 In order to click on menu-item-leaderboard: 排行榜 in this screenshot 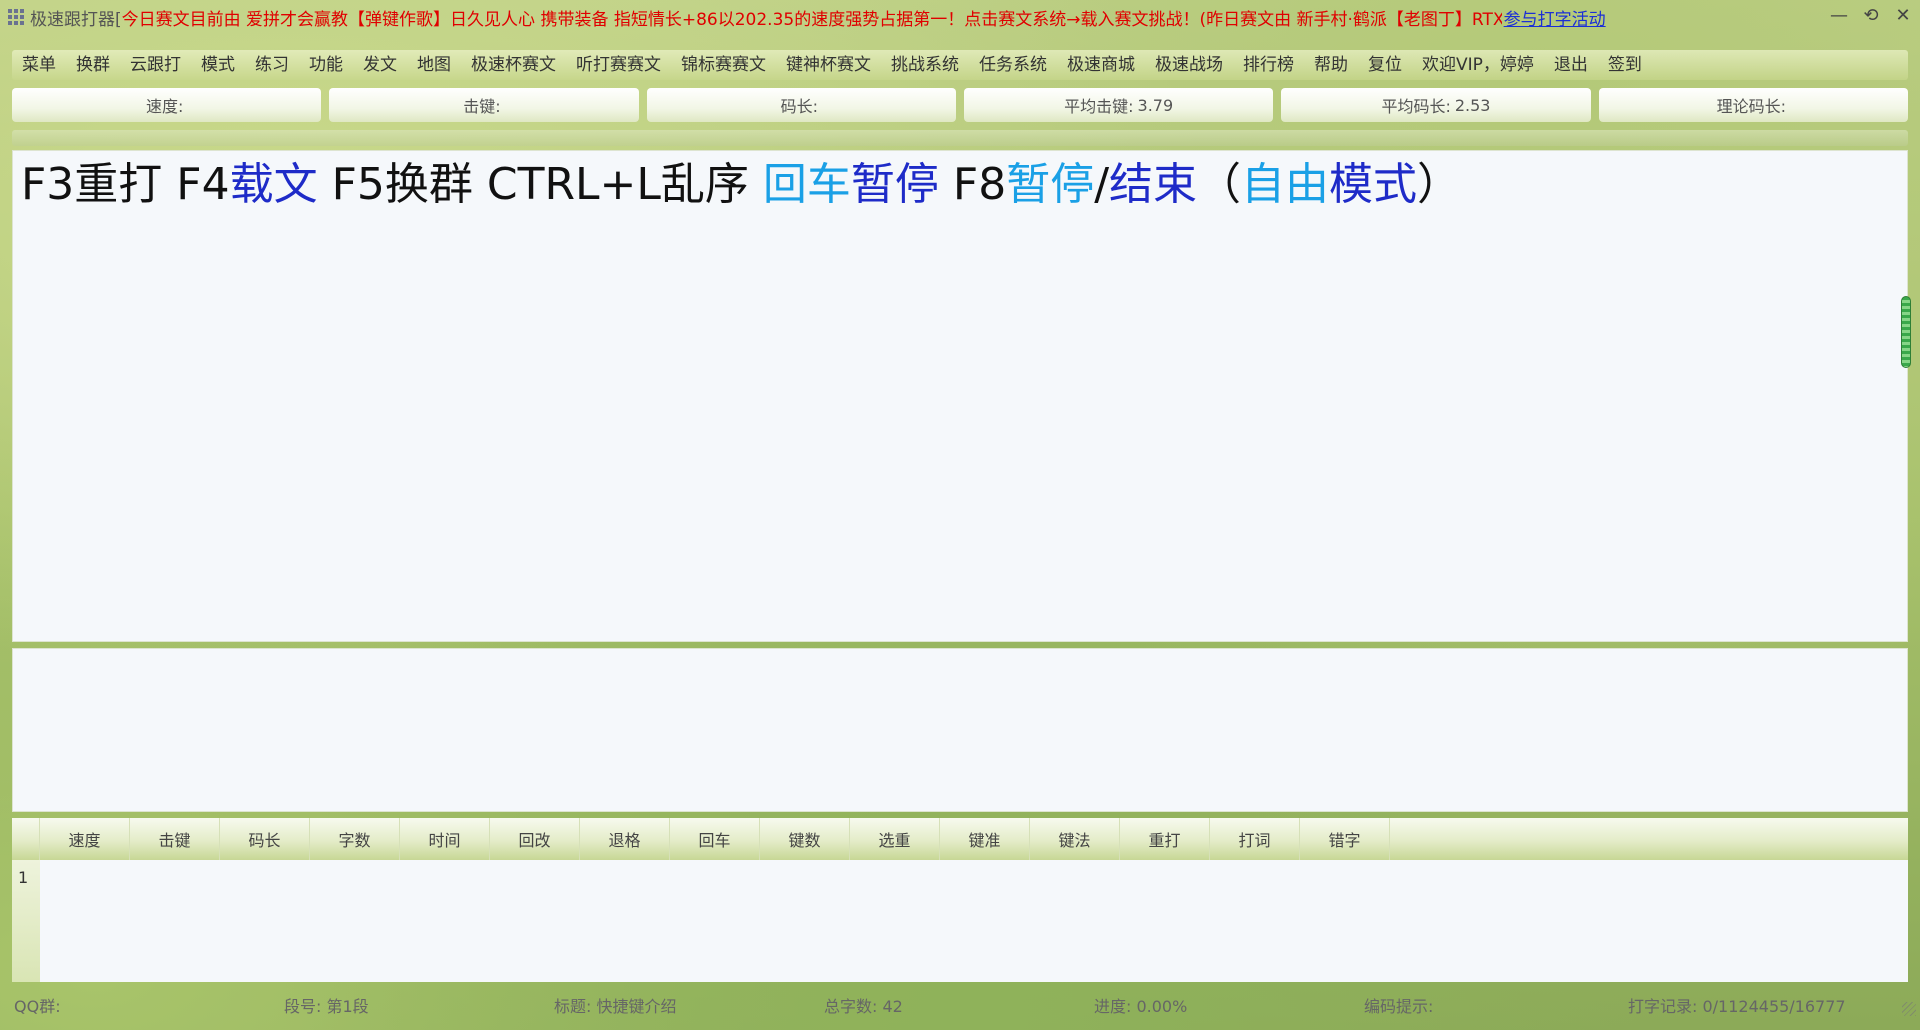, I will do `click(1268, 65)`.